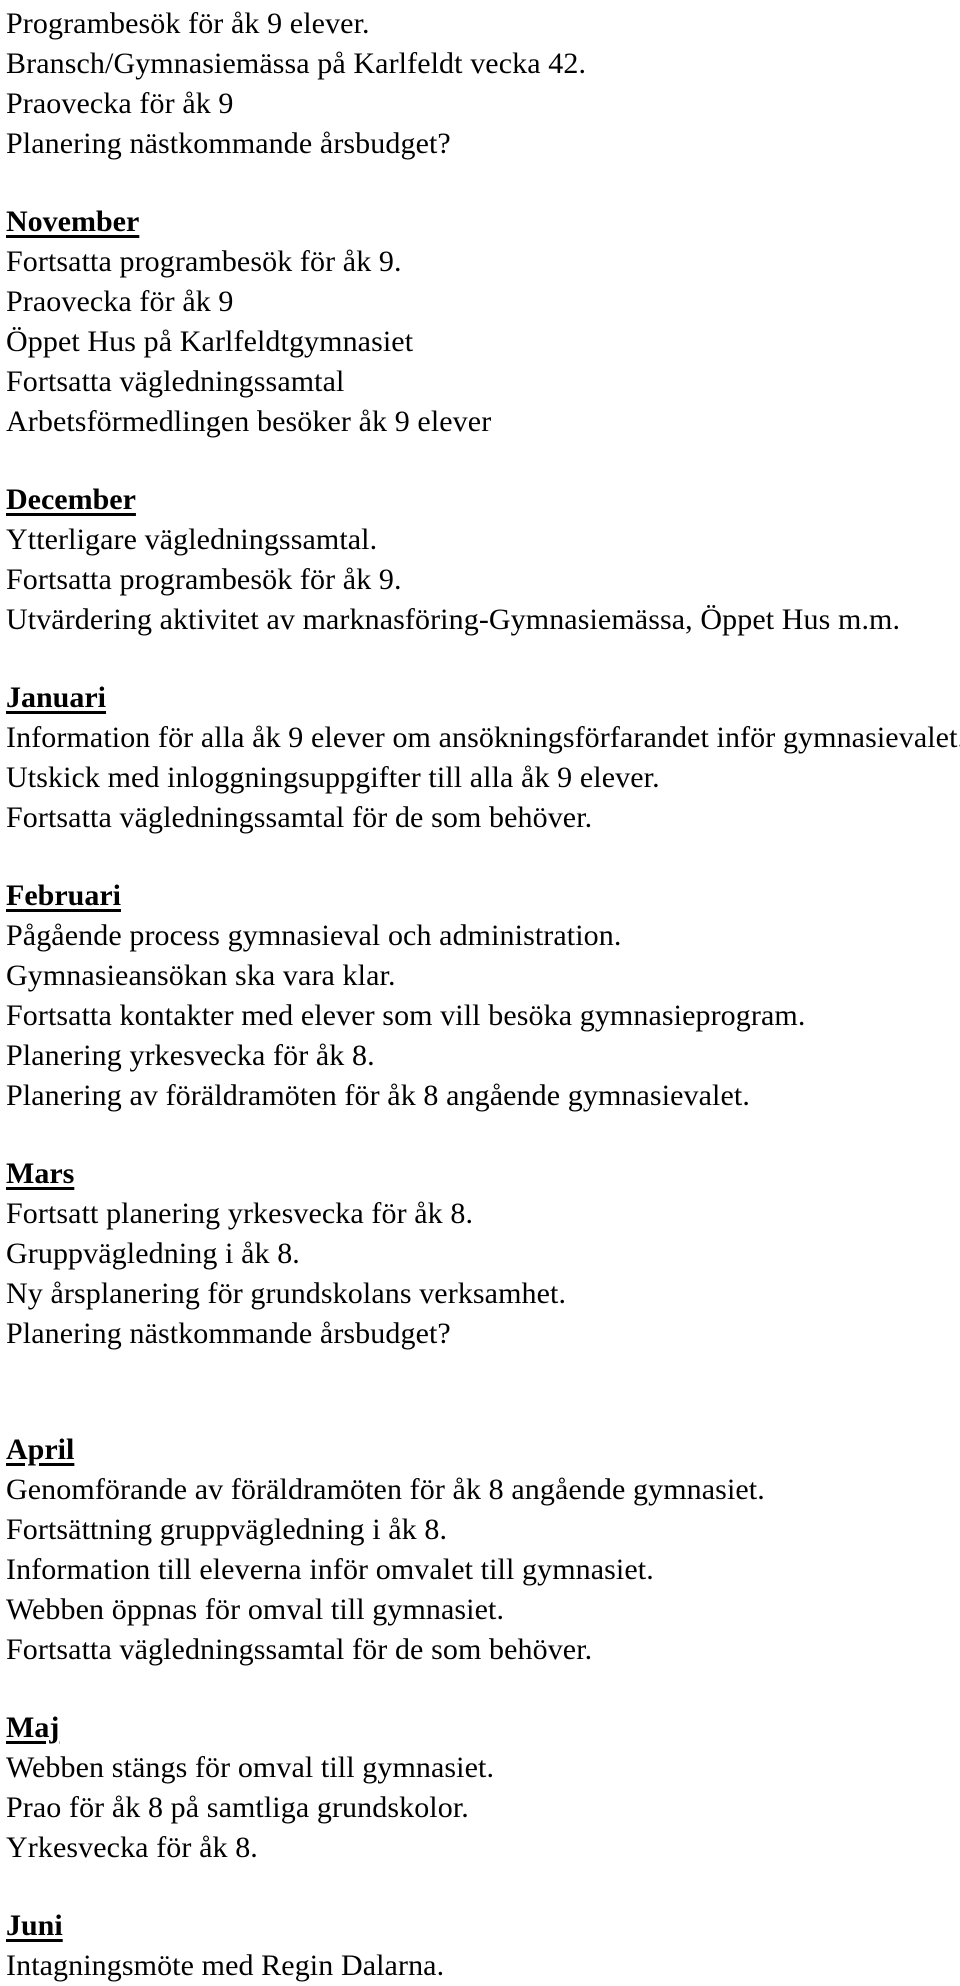  I want to click on document-line: Gruppvägledning i åk 8., so click(153, 1253).